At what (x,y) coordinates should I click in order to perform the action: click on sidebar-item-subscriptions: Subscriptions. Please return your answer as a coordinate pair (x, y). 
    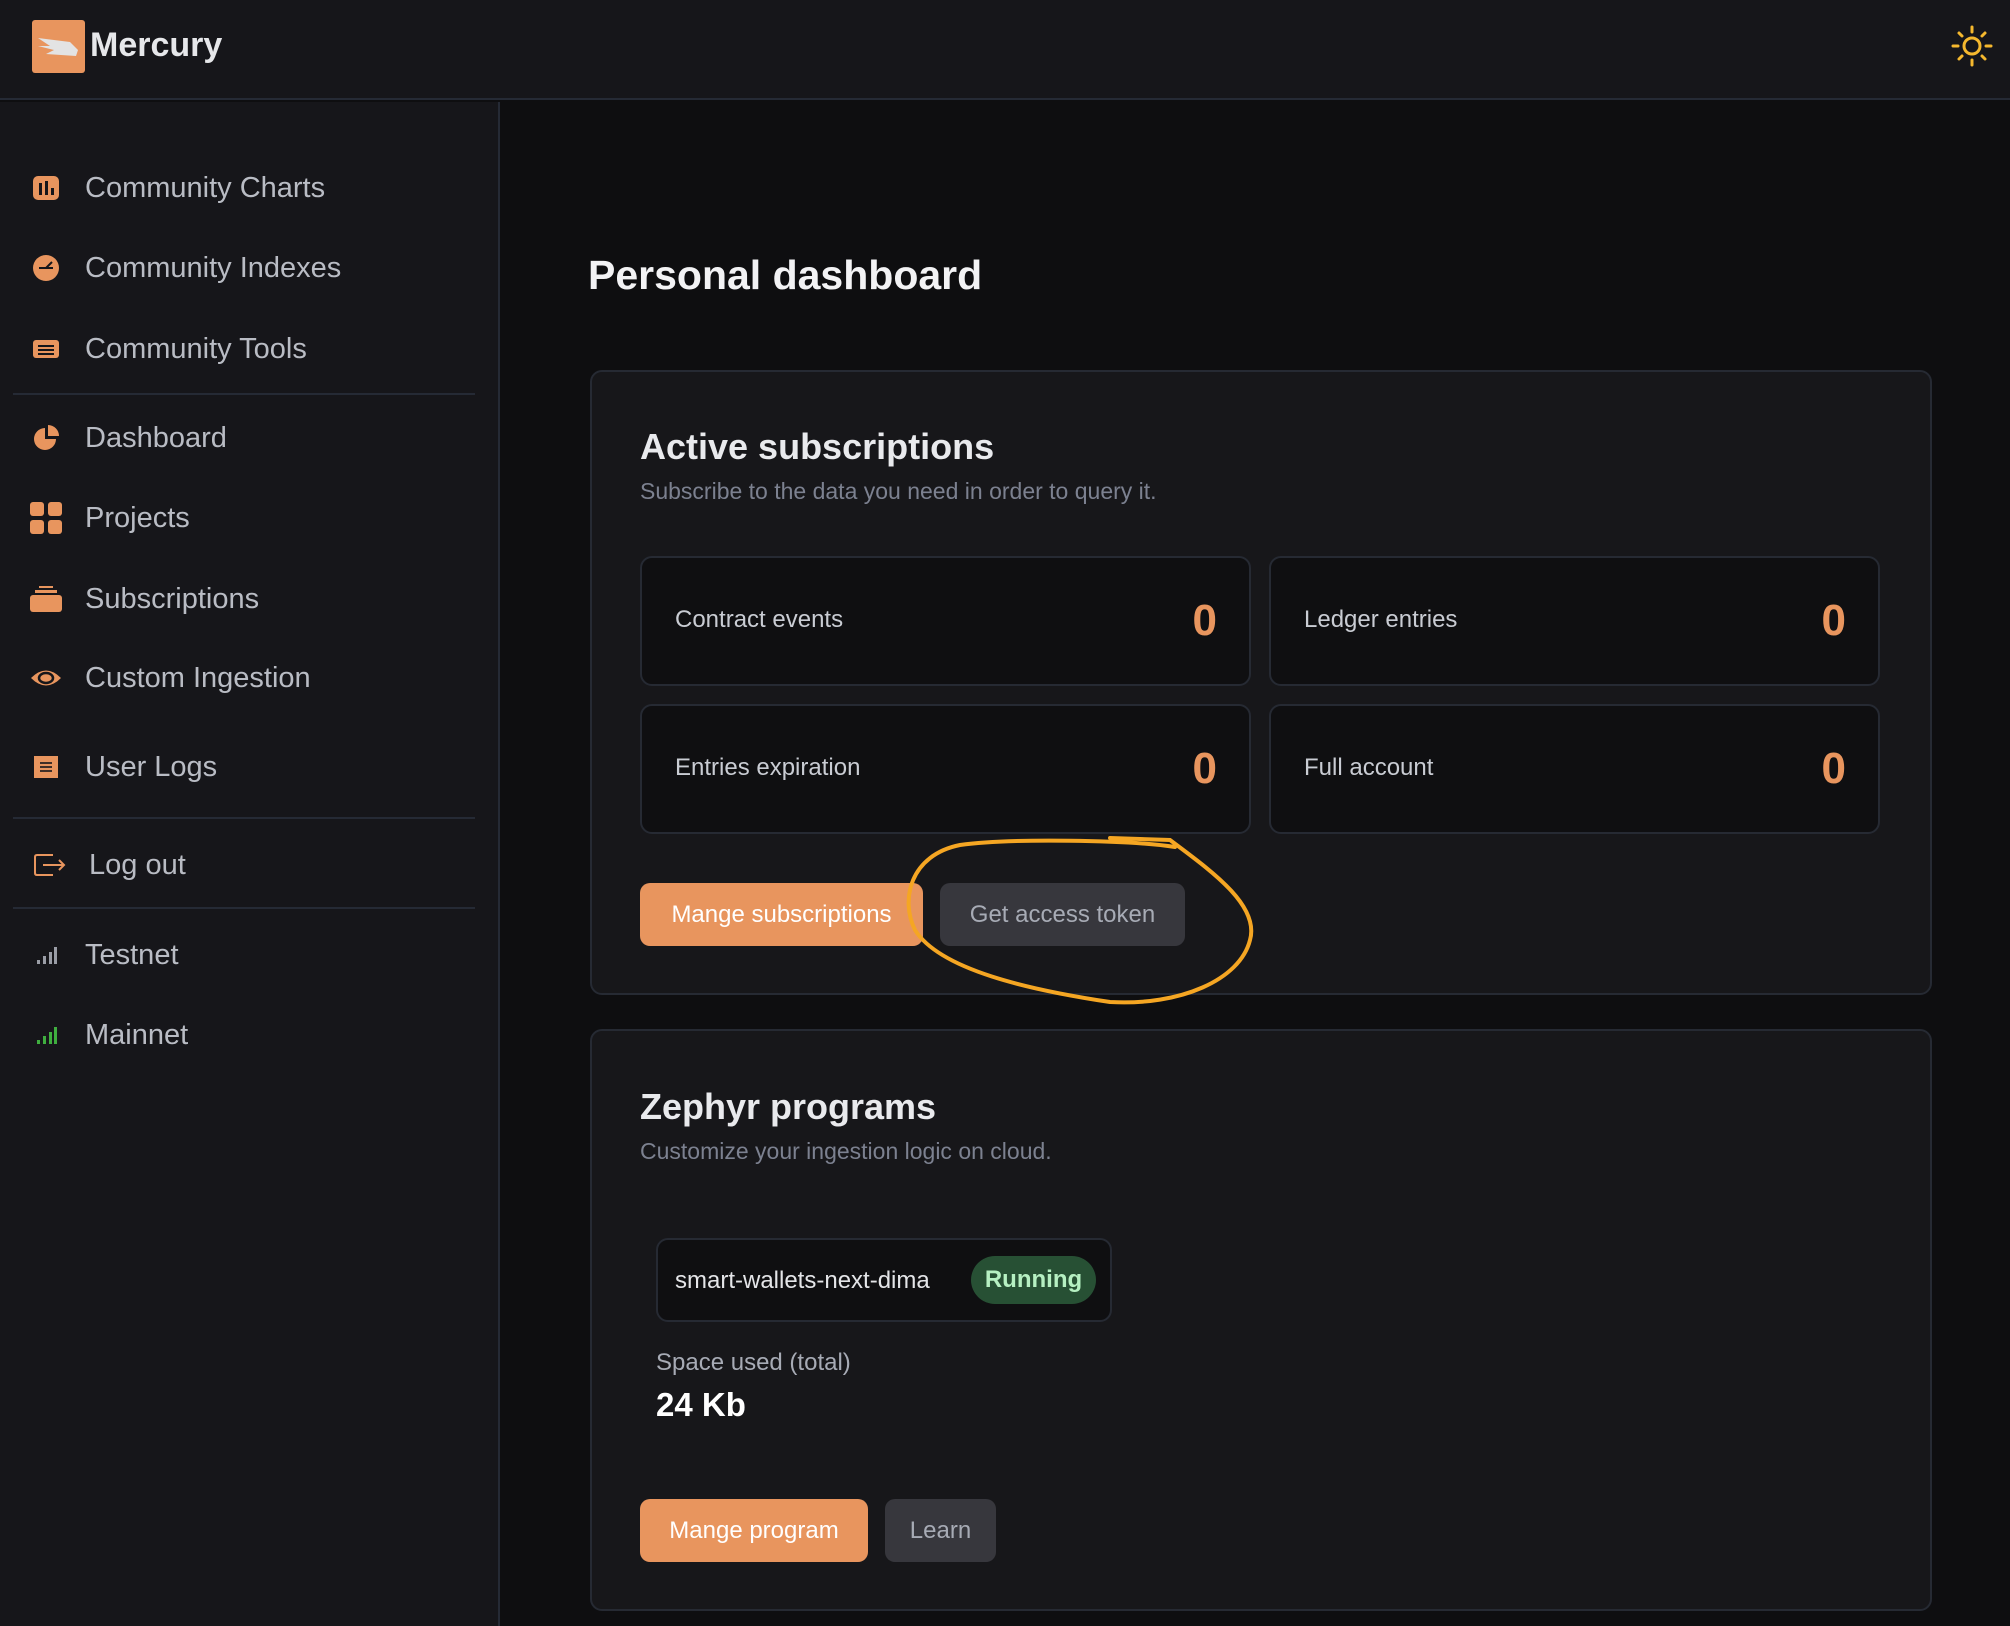
    Looking at the image, I should click on (250, 599).